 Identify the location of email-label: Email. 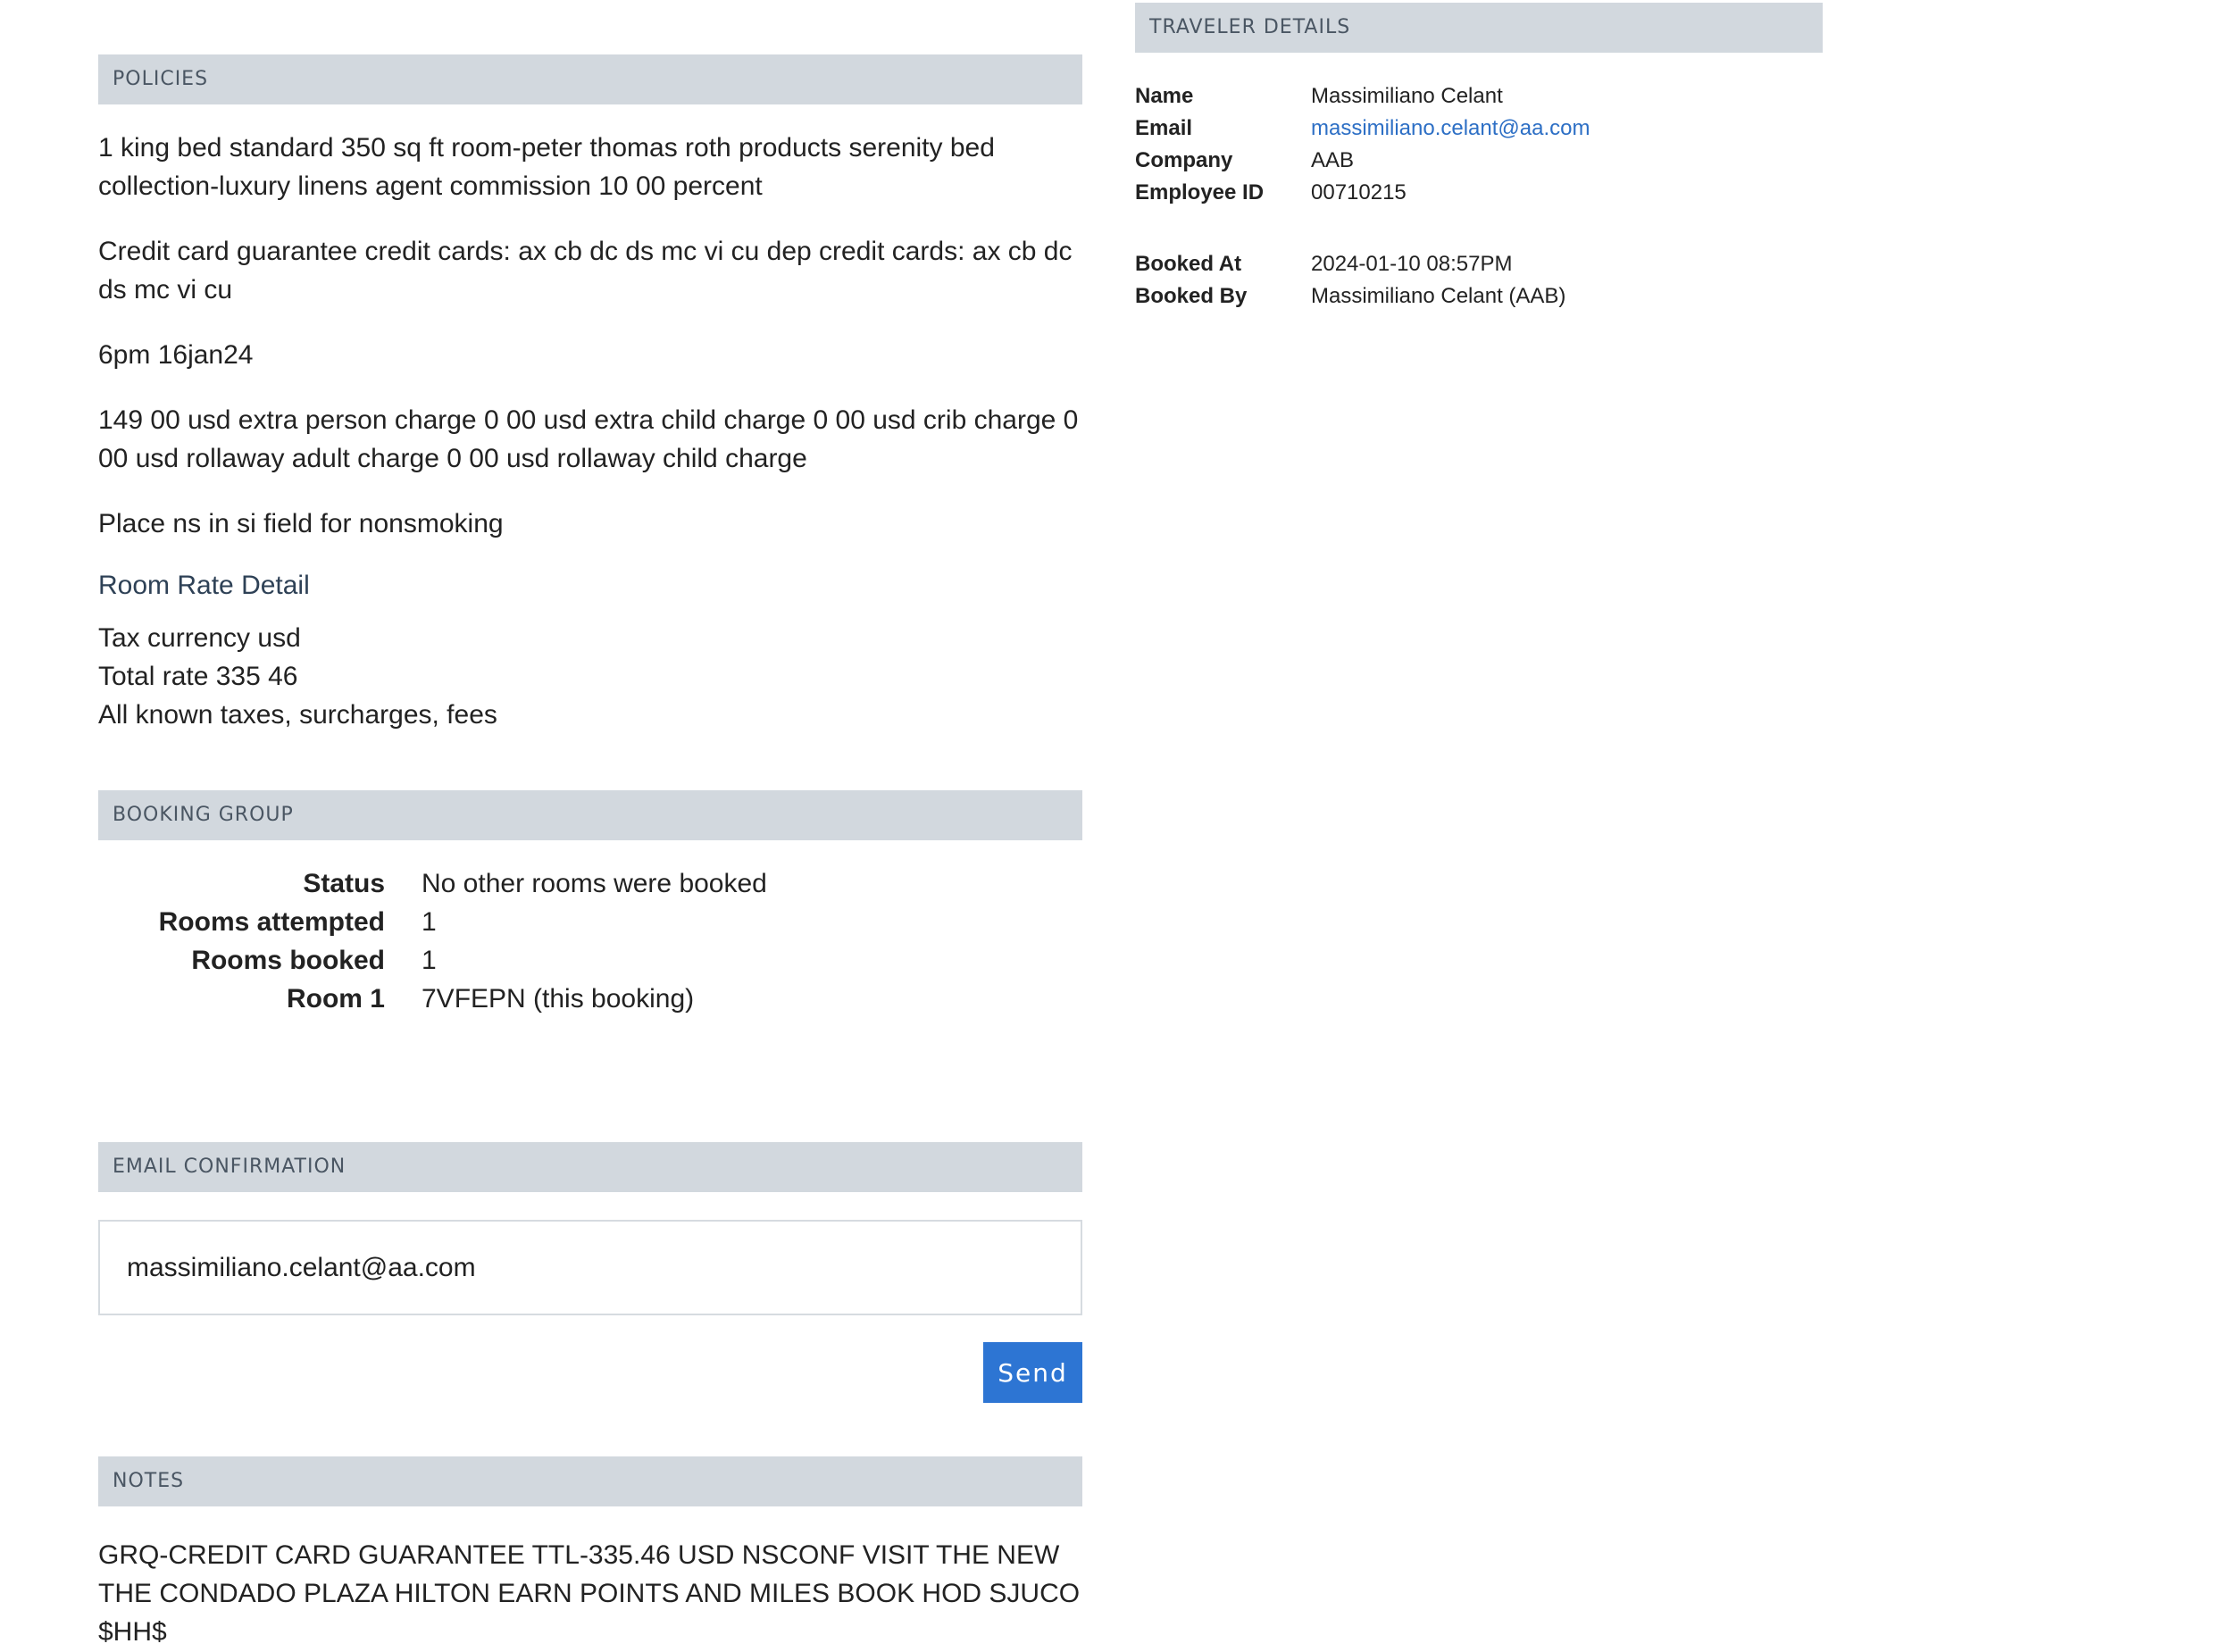
(1164, 128).